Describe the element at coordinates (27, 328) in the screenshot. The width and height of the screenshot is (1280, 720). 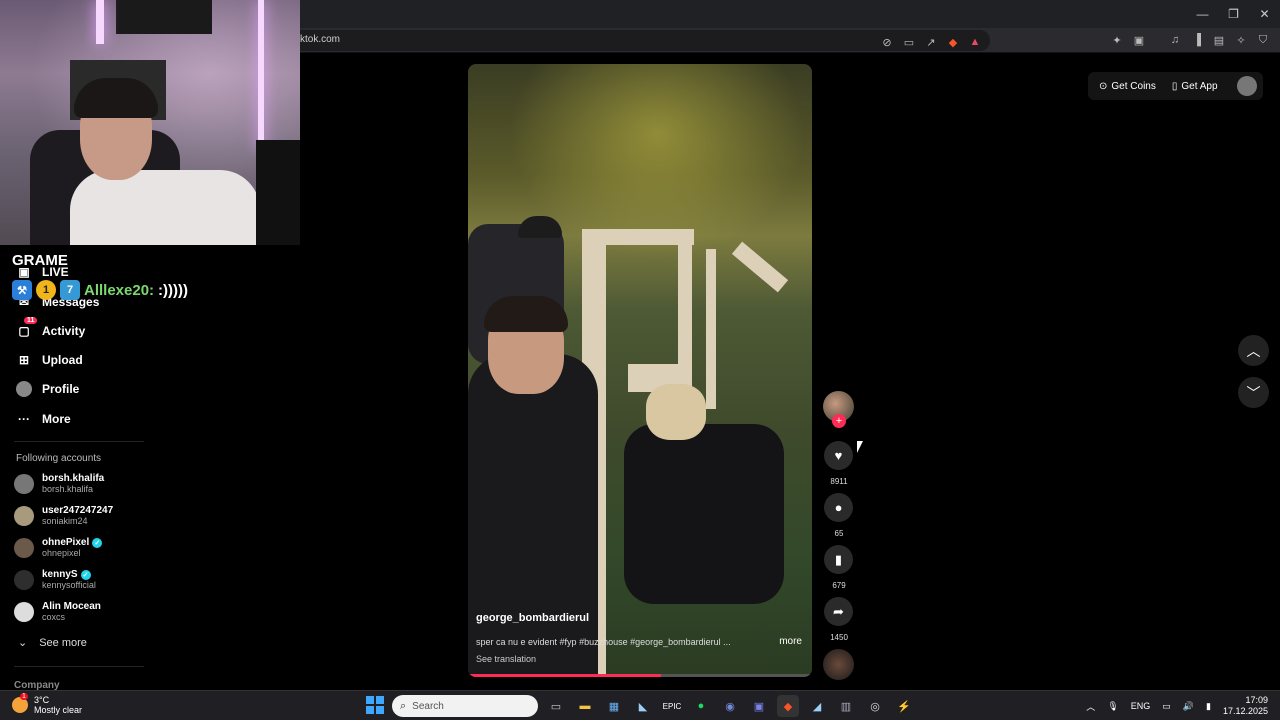
I see `activity-icon: ▢ 11` at that location.